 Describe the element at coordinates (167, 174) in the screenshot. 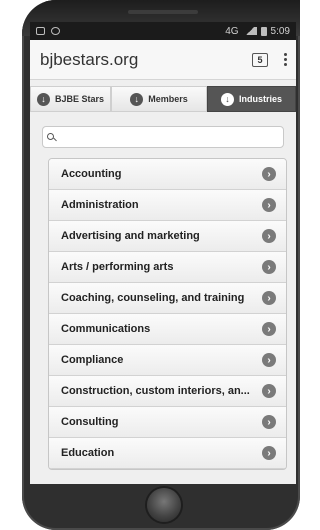

I see `list-item: Accounting ›` at that location.